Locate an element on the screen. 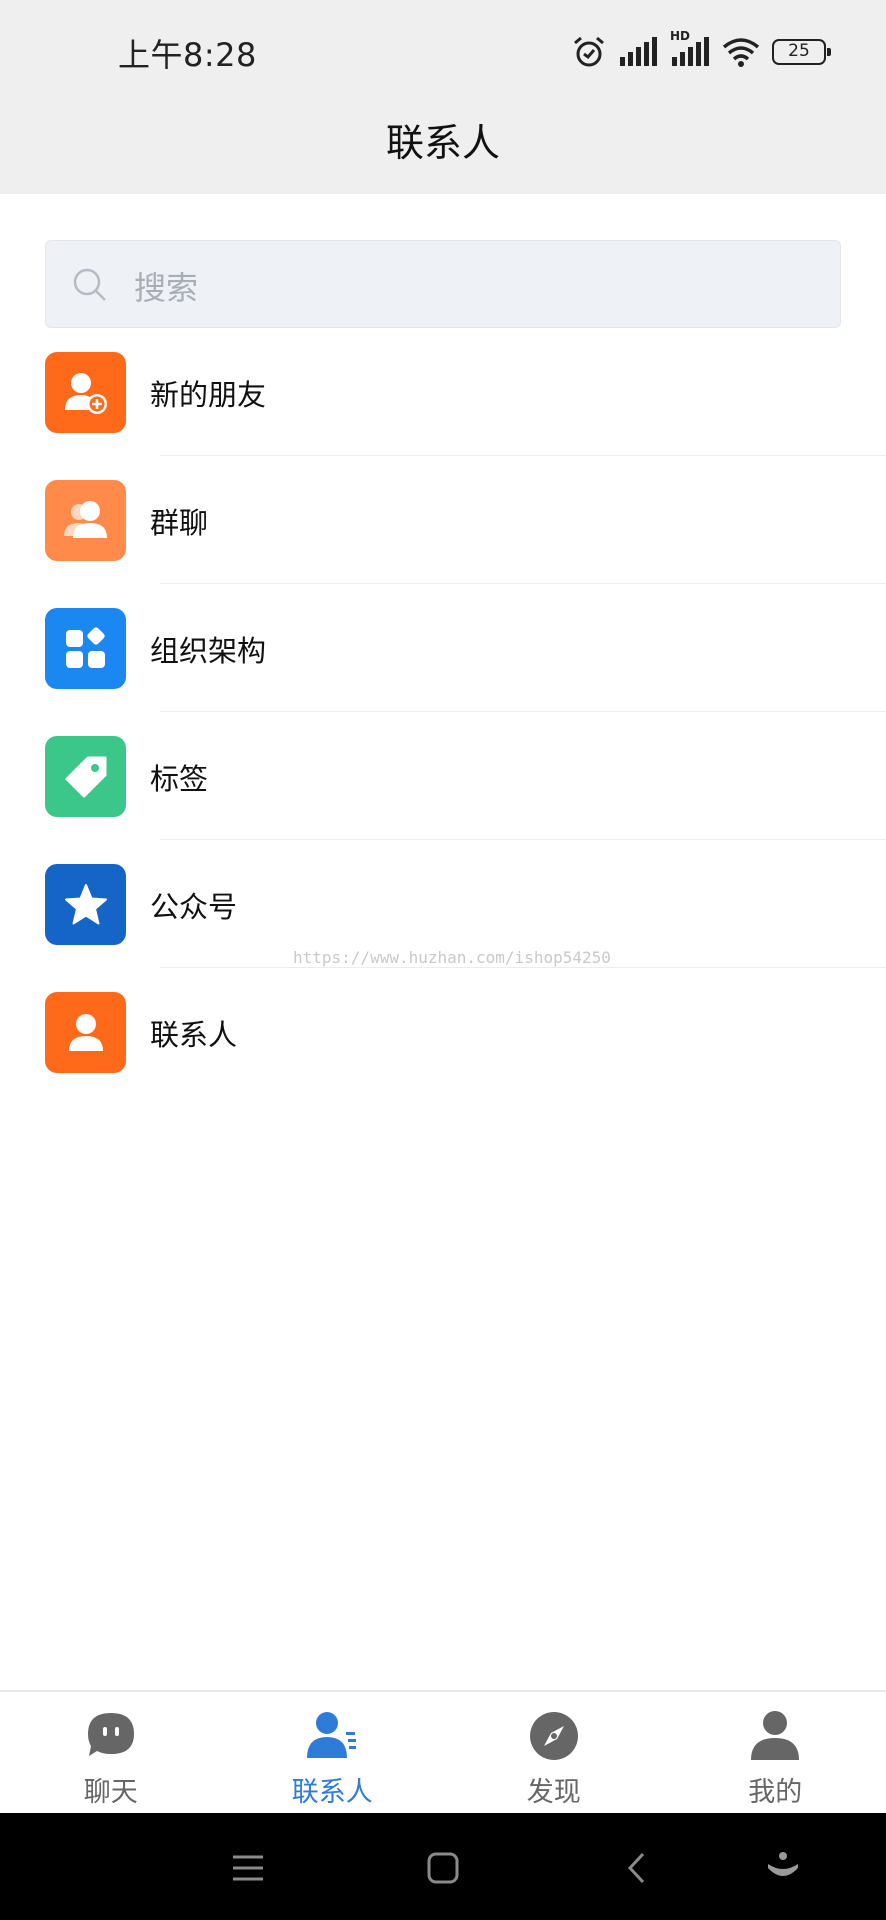  hd-signal-icon: HD is located at coordinates (690, 48).